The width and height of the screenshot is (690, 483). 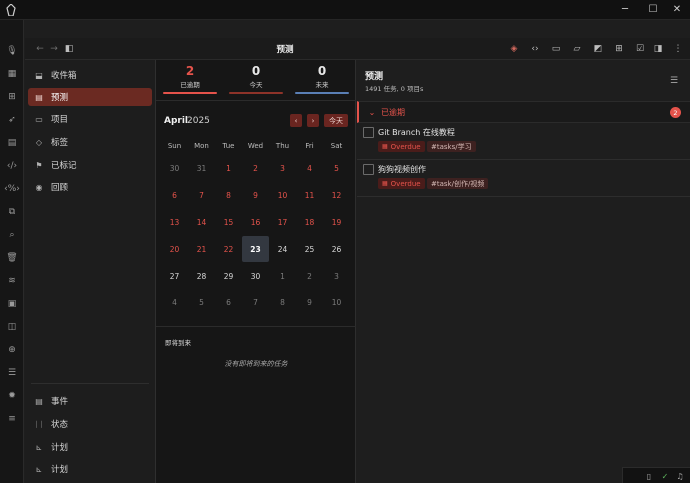 I want to click on list-icon: ≡, so click(x=12, y=419).